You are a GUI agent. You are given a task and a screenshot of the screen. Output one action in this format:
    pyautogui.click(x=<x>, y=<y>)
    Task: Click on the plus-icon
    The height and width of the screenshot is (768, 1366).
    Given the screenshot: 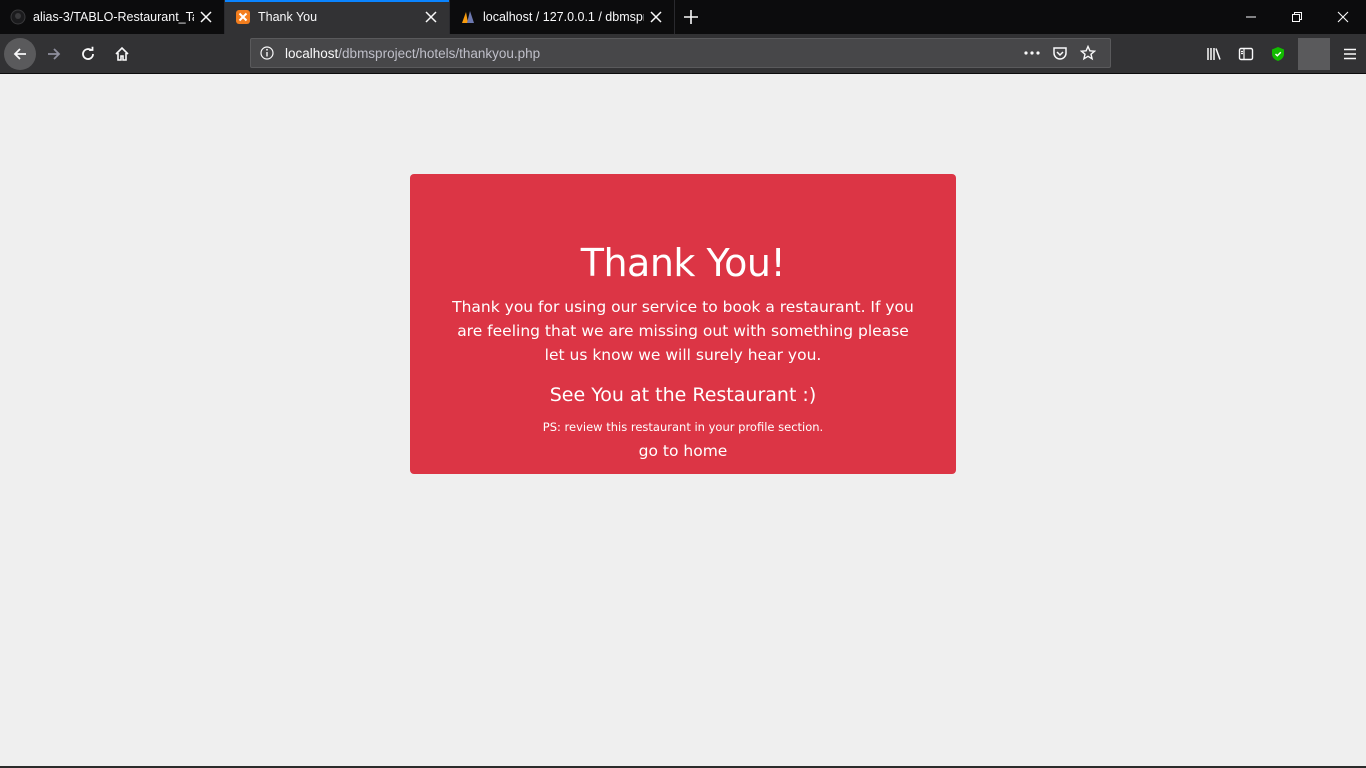 What is the action you would take?
    pyautogui.click(x=691, y=17)
    